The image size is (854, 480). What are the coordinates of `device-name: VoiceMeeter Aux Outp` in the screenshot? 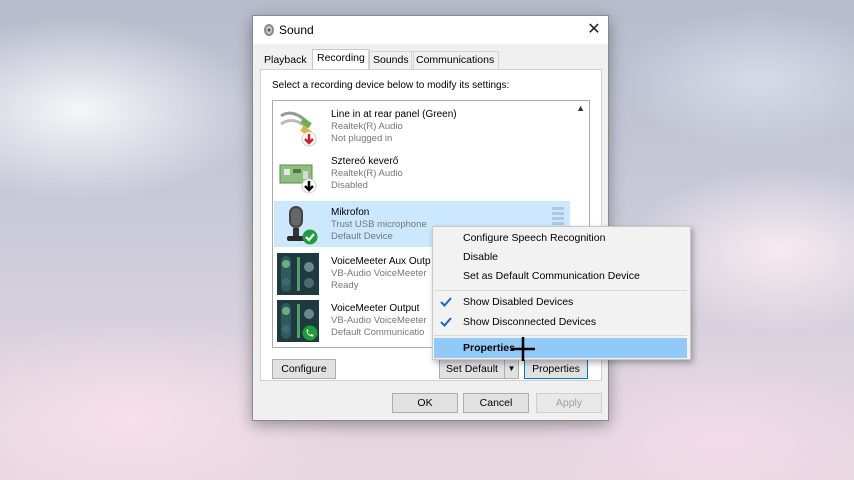 It's located at (381, 261).